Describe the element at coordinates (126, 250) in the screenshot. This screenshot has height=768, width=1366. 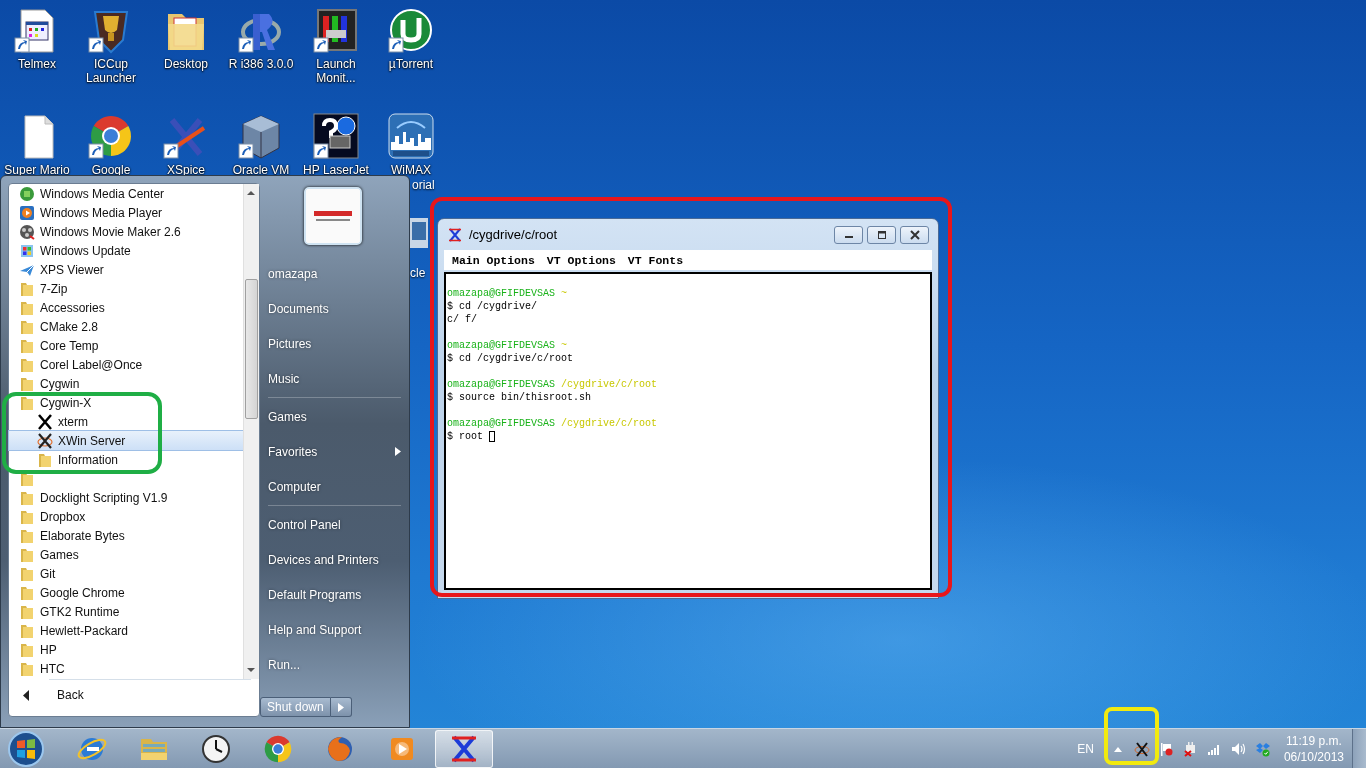
I see `program-item: Windows Update` at that location.